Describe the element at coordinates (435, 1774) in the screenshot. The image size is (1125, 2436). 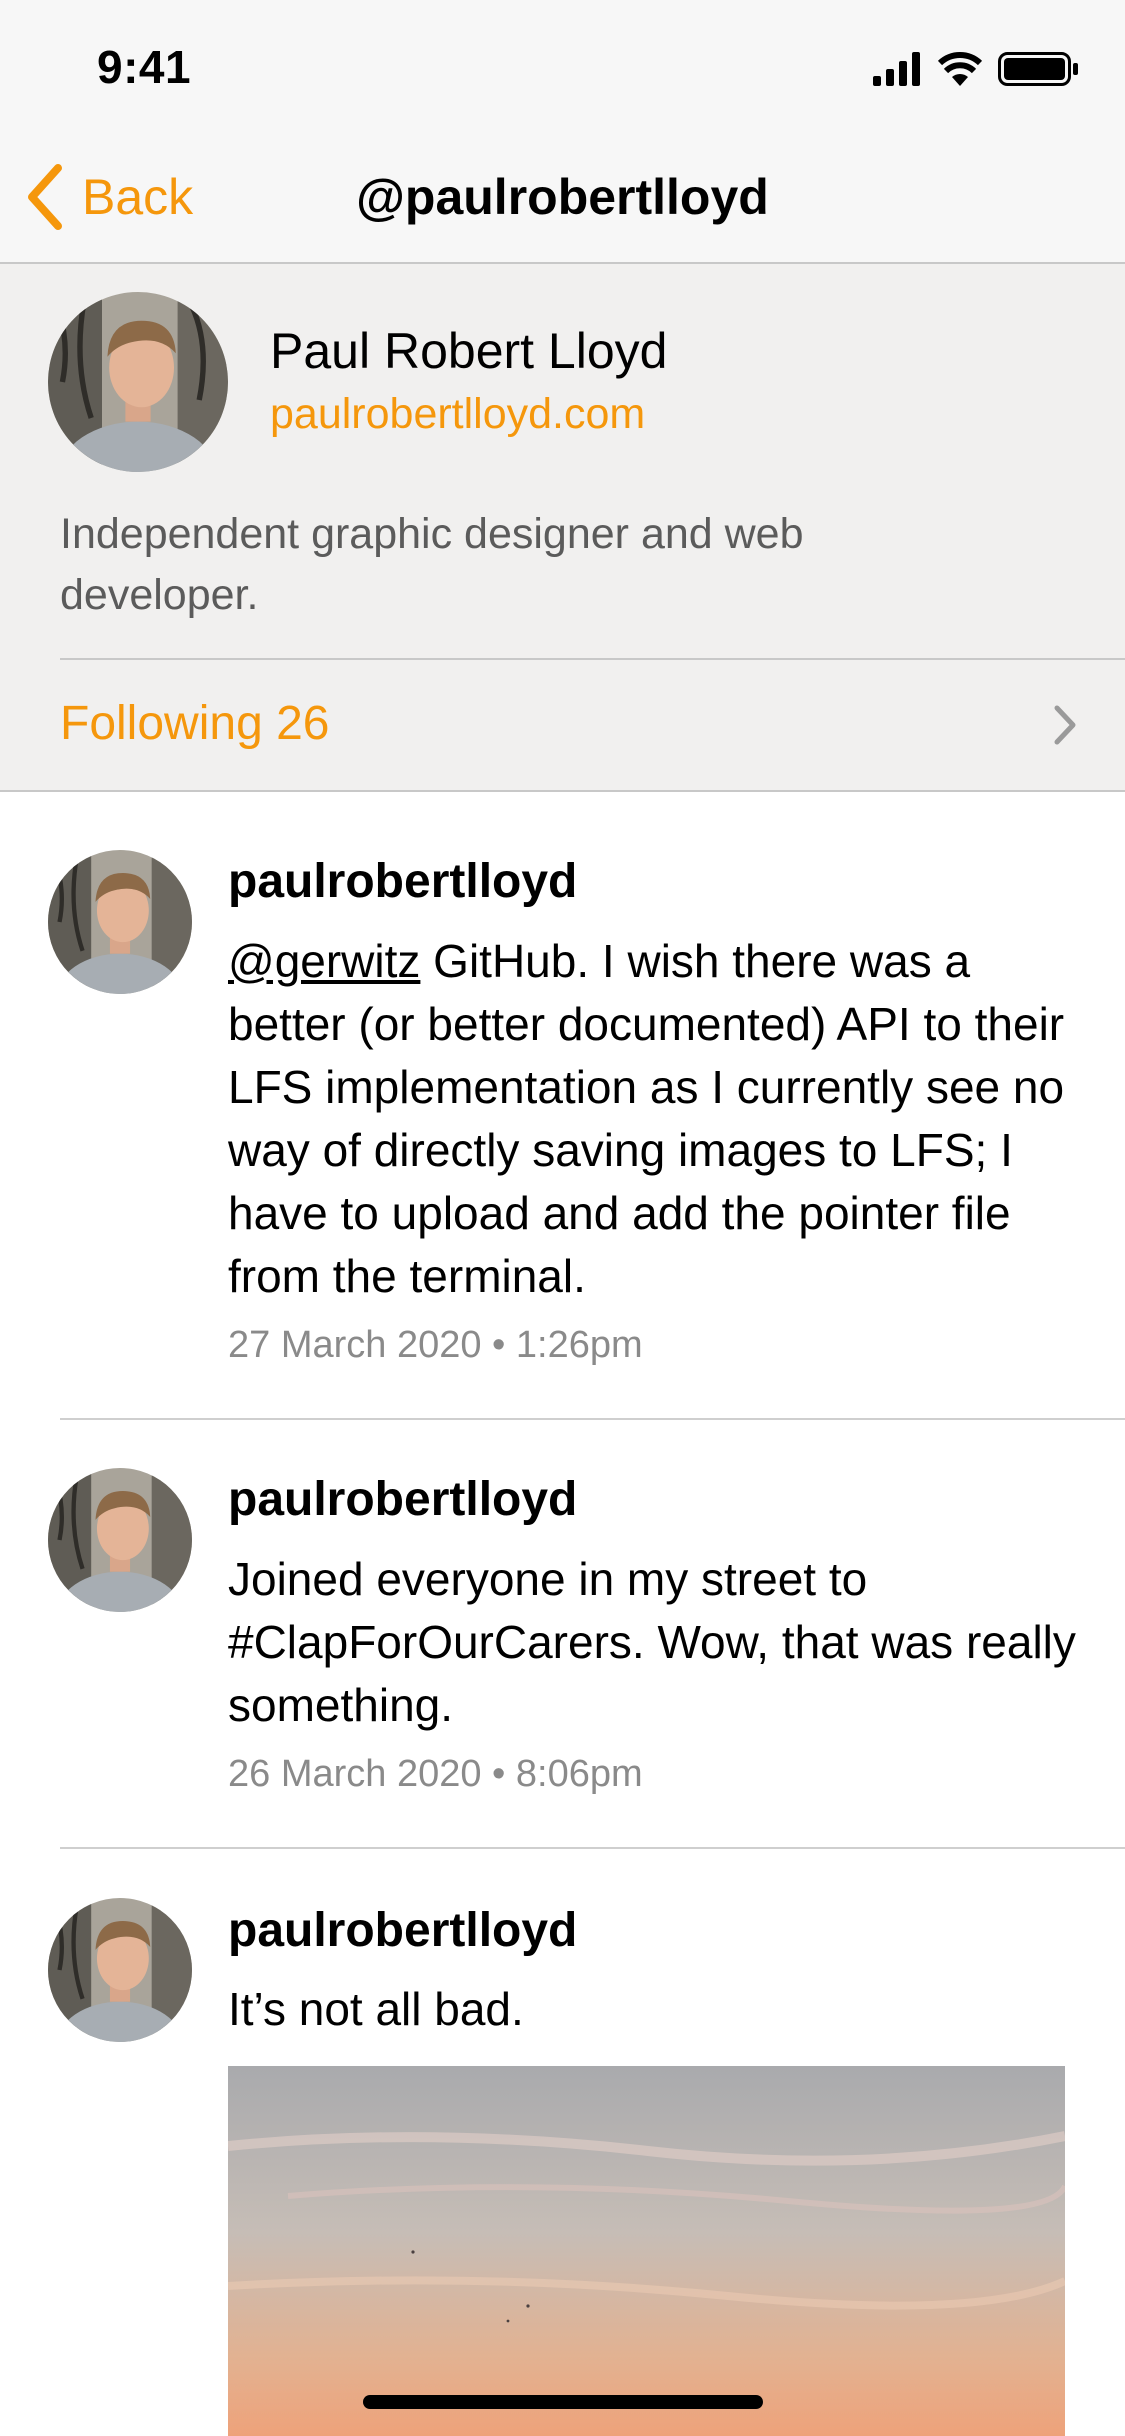
I see `post-date: 26 March 2020 • 8:06pm` at that location.